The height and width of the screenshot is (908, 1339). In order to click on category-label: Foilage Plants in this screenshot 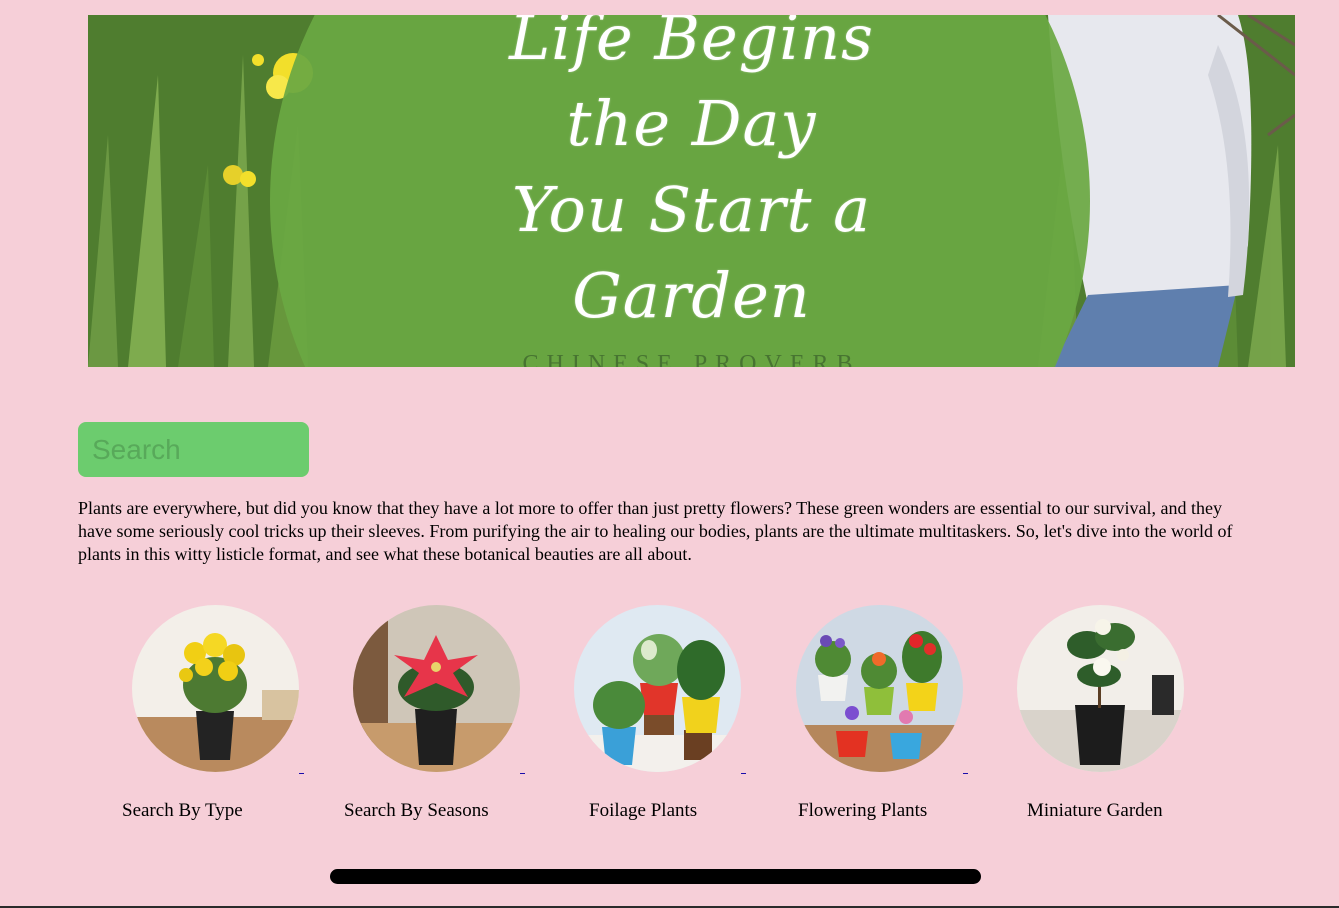, I will do `click(643, 810)`.